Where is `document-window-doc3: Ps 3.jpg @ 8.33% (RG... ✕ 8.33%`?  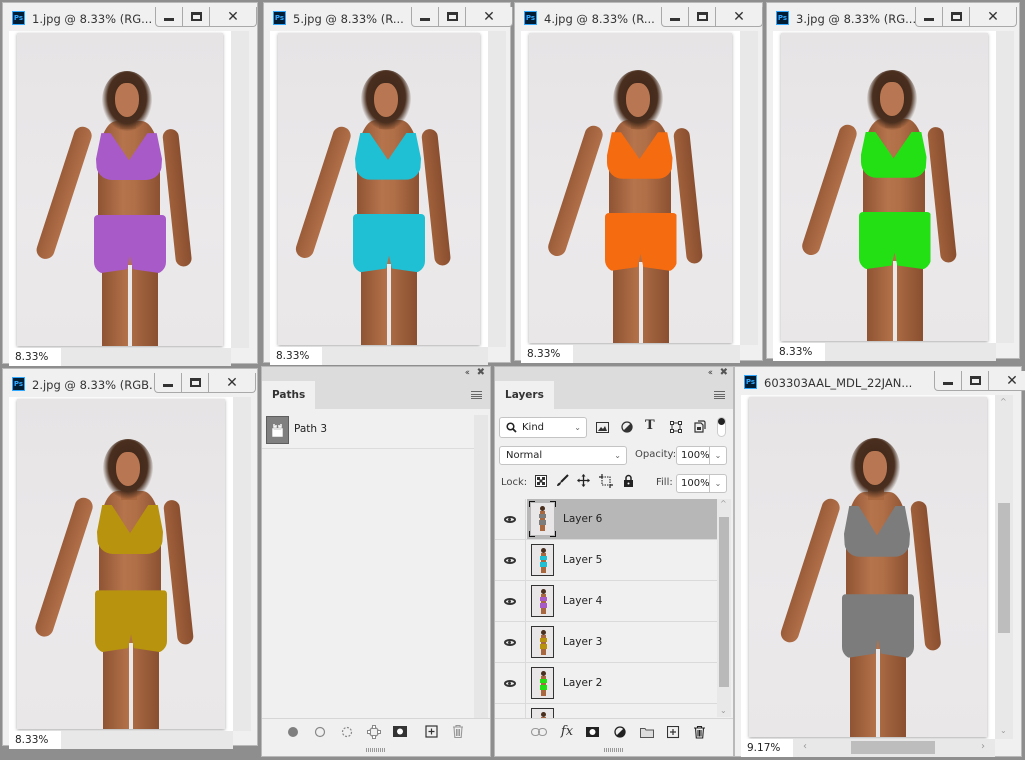 document-window-doc3: Ps 3.jpg @ 8.33% (RG... ✕ 8.33% is located at coordinates (893, 181).